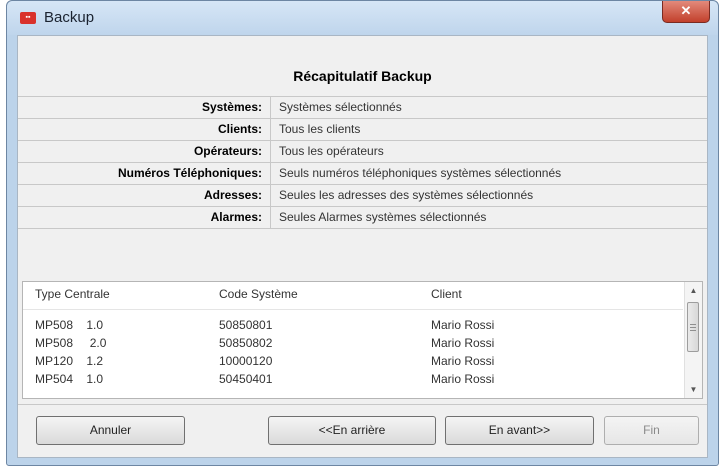 The image size is (721, 468). I want to click on summary-row-operateurs: Opérateurs: Tous les opérateurs, so click(362, 152).